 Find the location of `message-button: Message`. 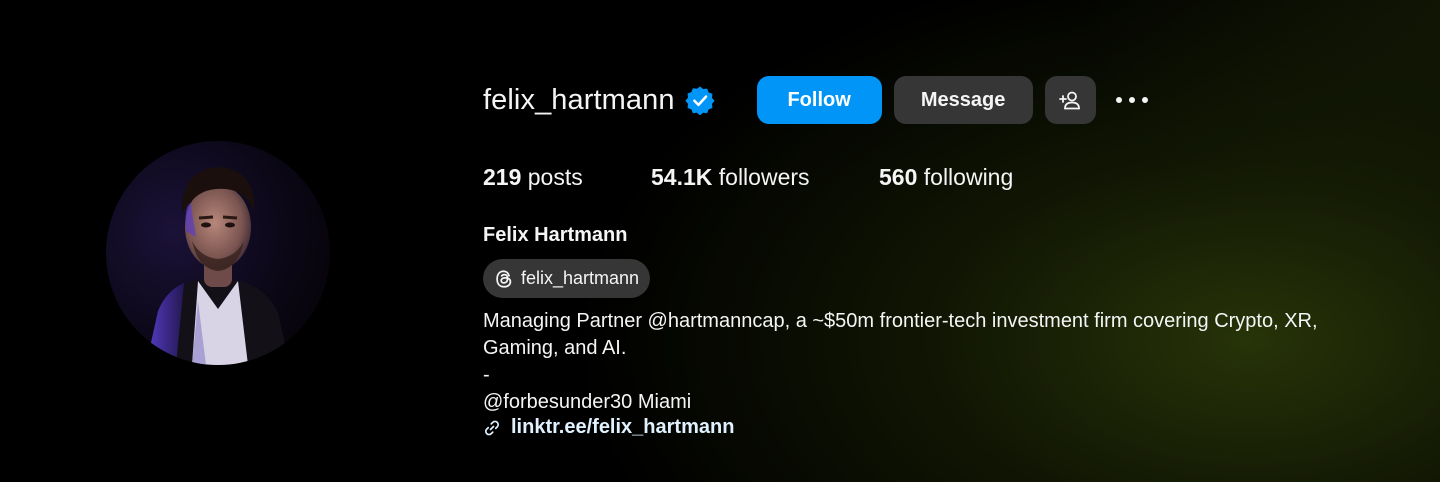

message-button: Message is located at coordinates (963, 100).